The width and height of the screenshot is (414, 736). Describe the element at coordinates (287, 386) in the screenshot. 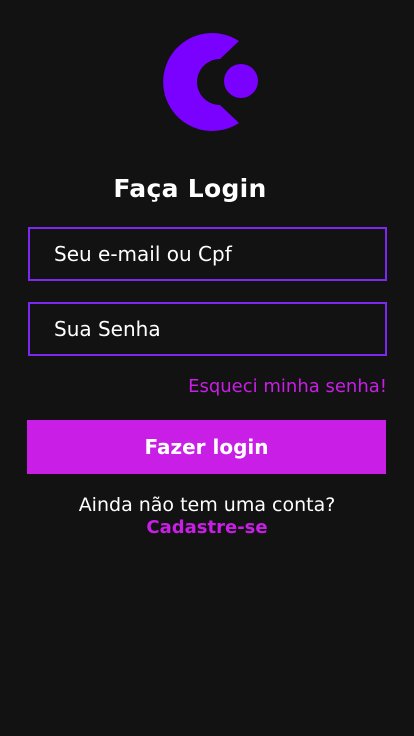

I see `forgot-password-link: Esqueci minha senha!` at that location.